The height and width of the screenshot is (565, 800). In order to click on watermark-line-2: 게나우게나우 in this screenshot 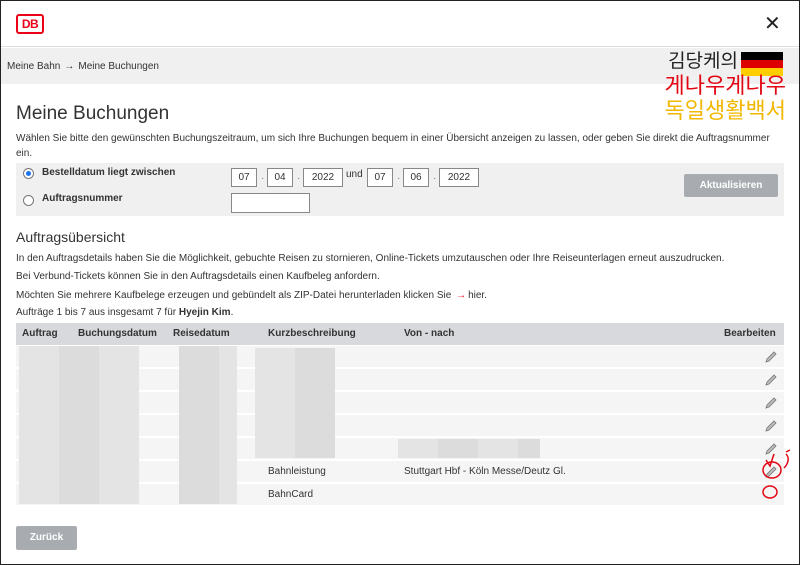, I will do `click(725, 86)`.